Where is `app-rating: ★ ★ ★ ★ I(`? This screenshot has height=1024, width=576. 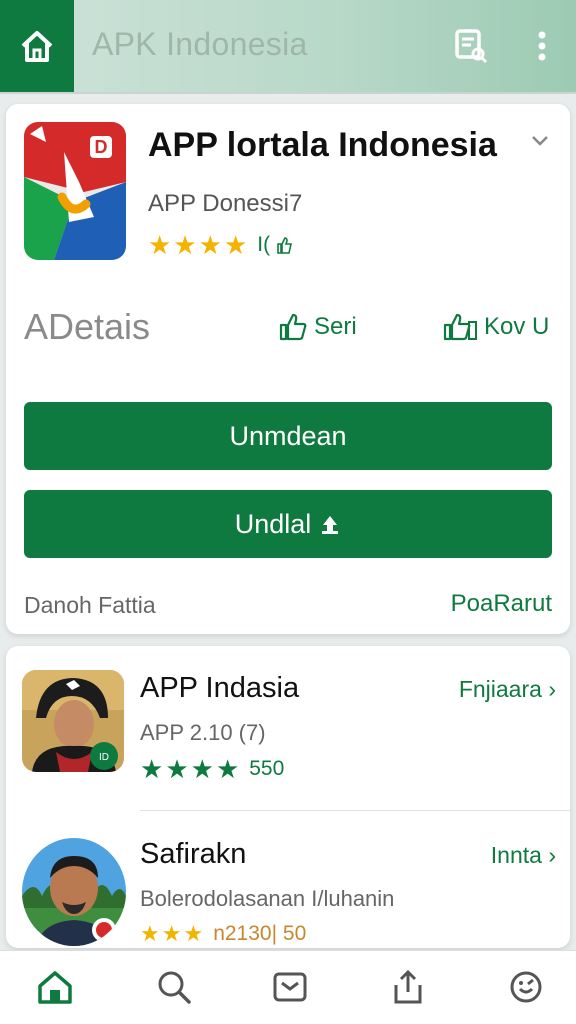 app-rating: ★ ★ ★ ★ I( is located at coordinates (221, 245).